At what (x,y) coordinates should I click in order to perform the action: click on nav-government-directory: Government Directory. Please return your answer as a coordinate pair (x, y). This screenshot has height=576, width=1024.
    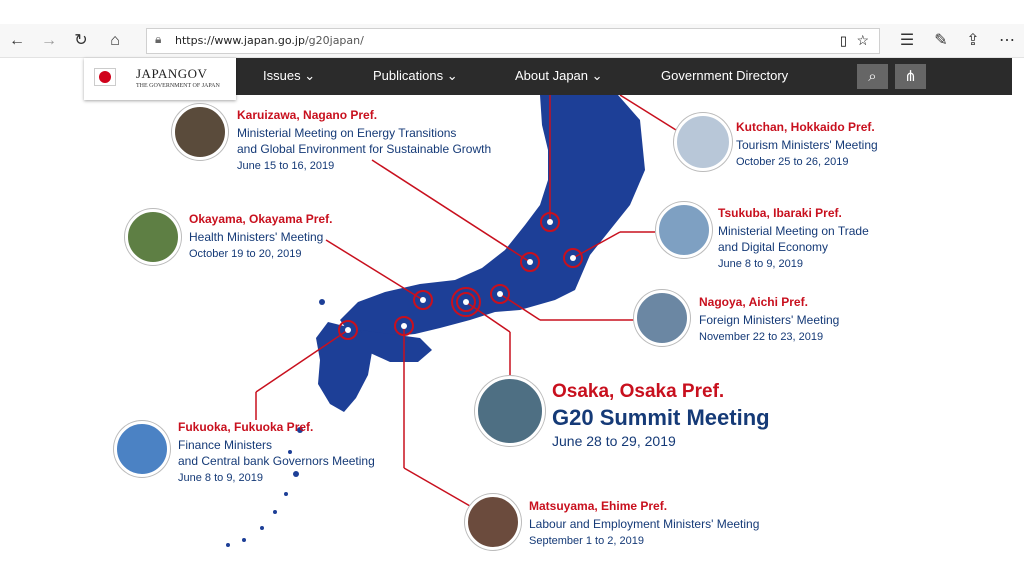
    Looking at the image, I should click on (724, 75).